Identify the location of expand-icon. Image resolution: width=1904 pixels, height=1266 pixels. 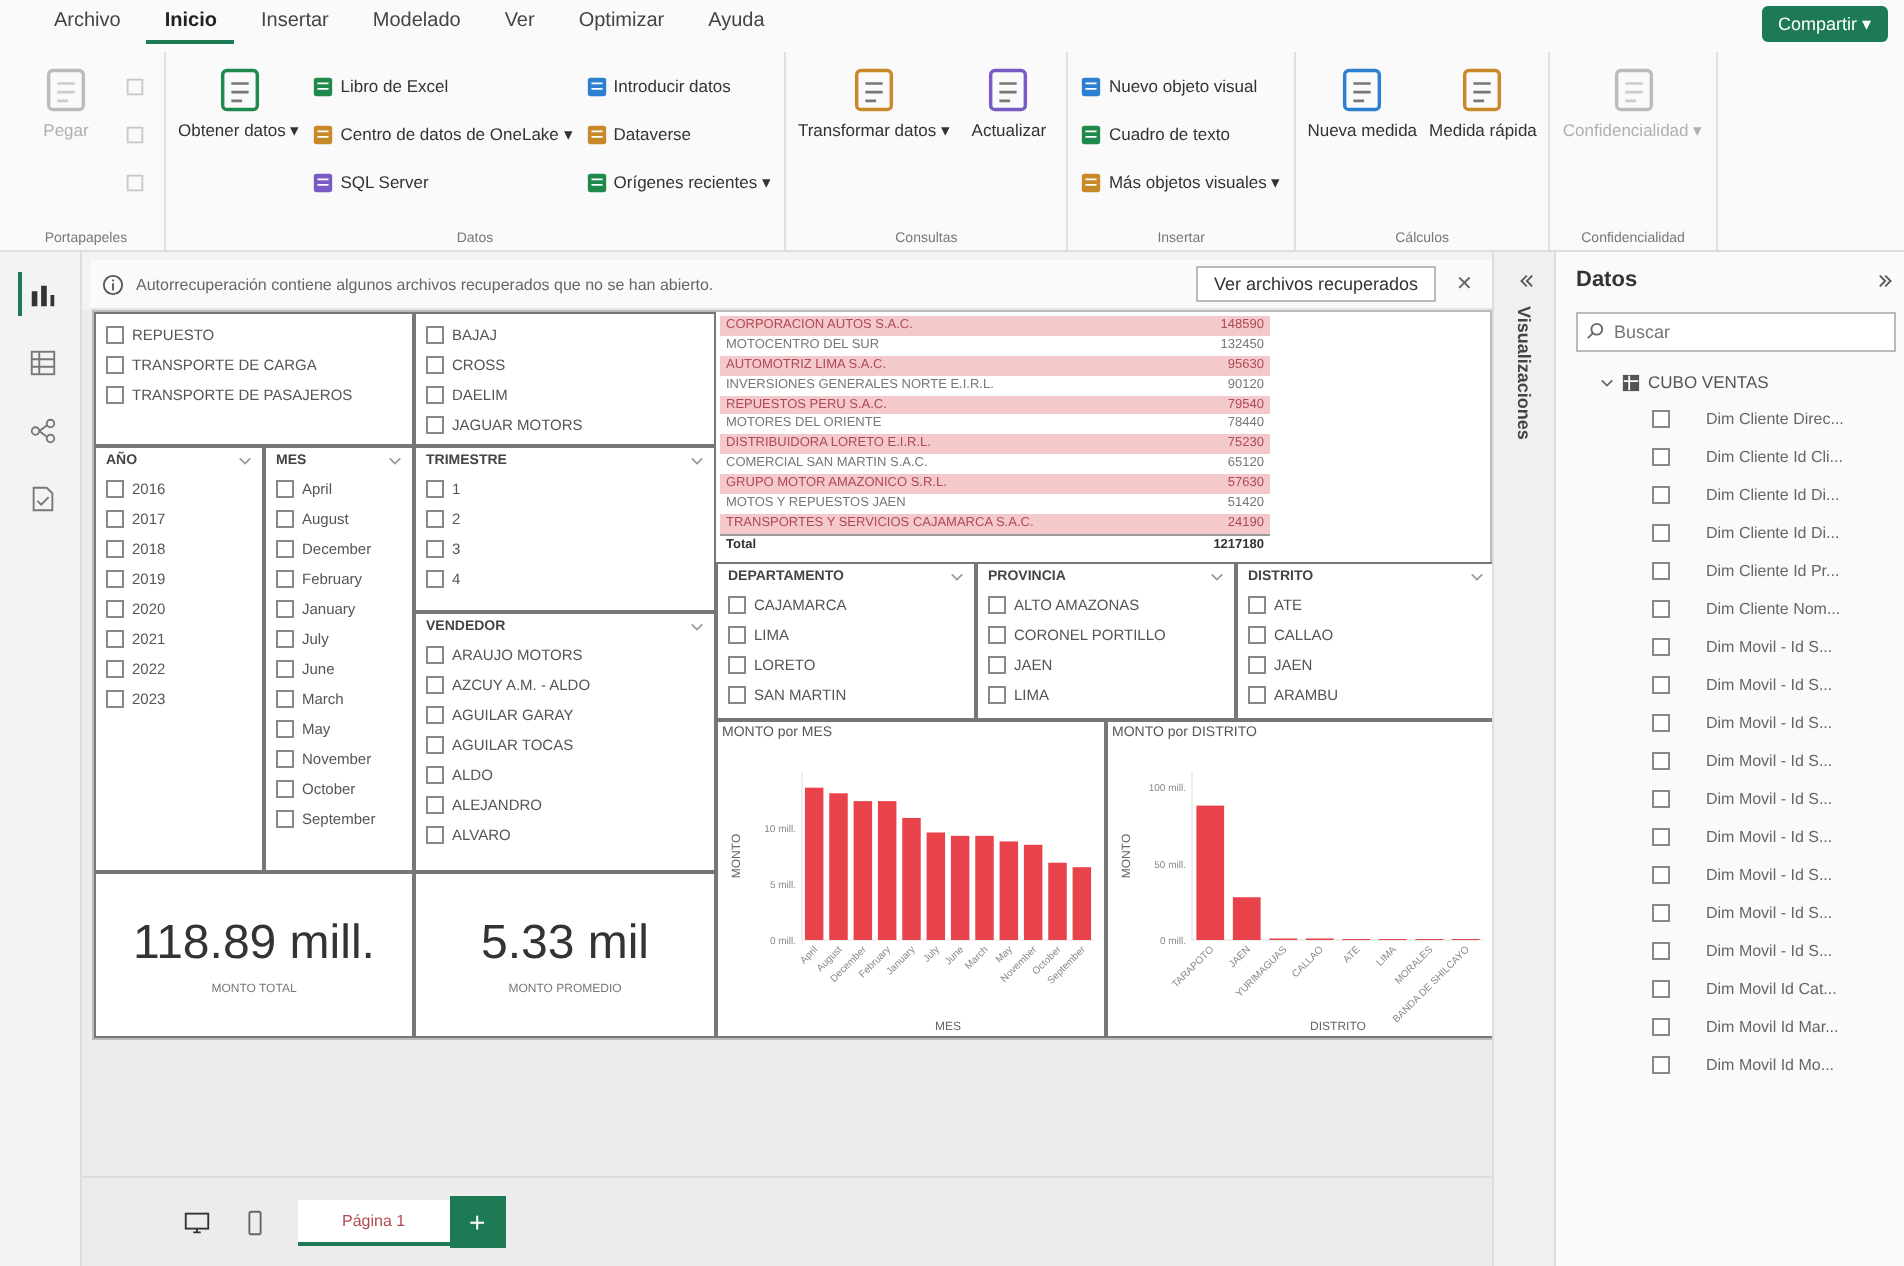
(1607, 382).